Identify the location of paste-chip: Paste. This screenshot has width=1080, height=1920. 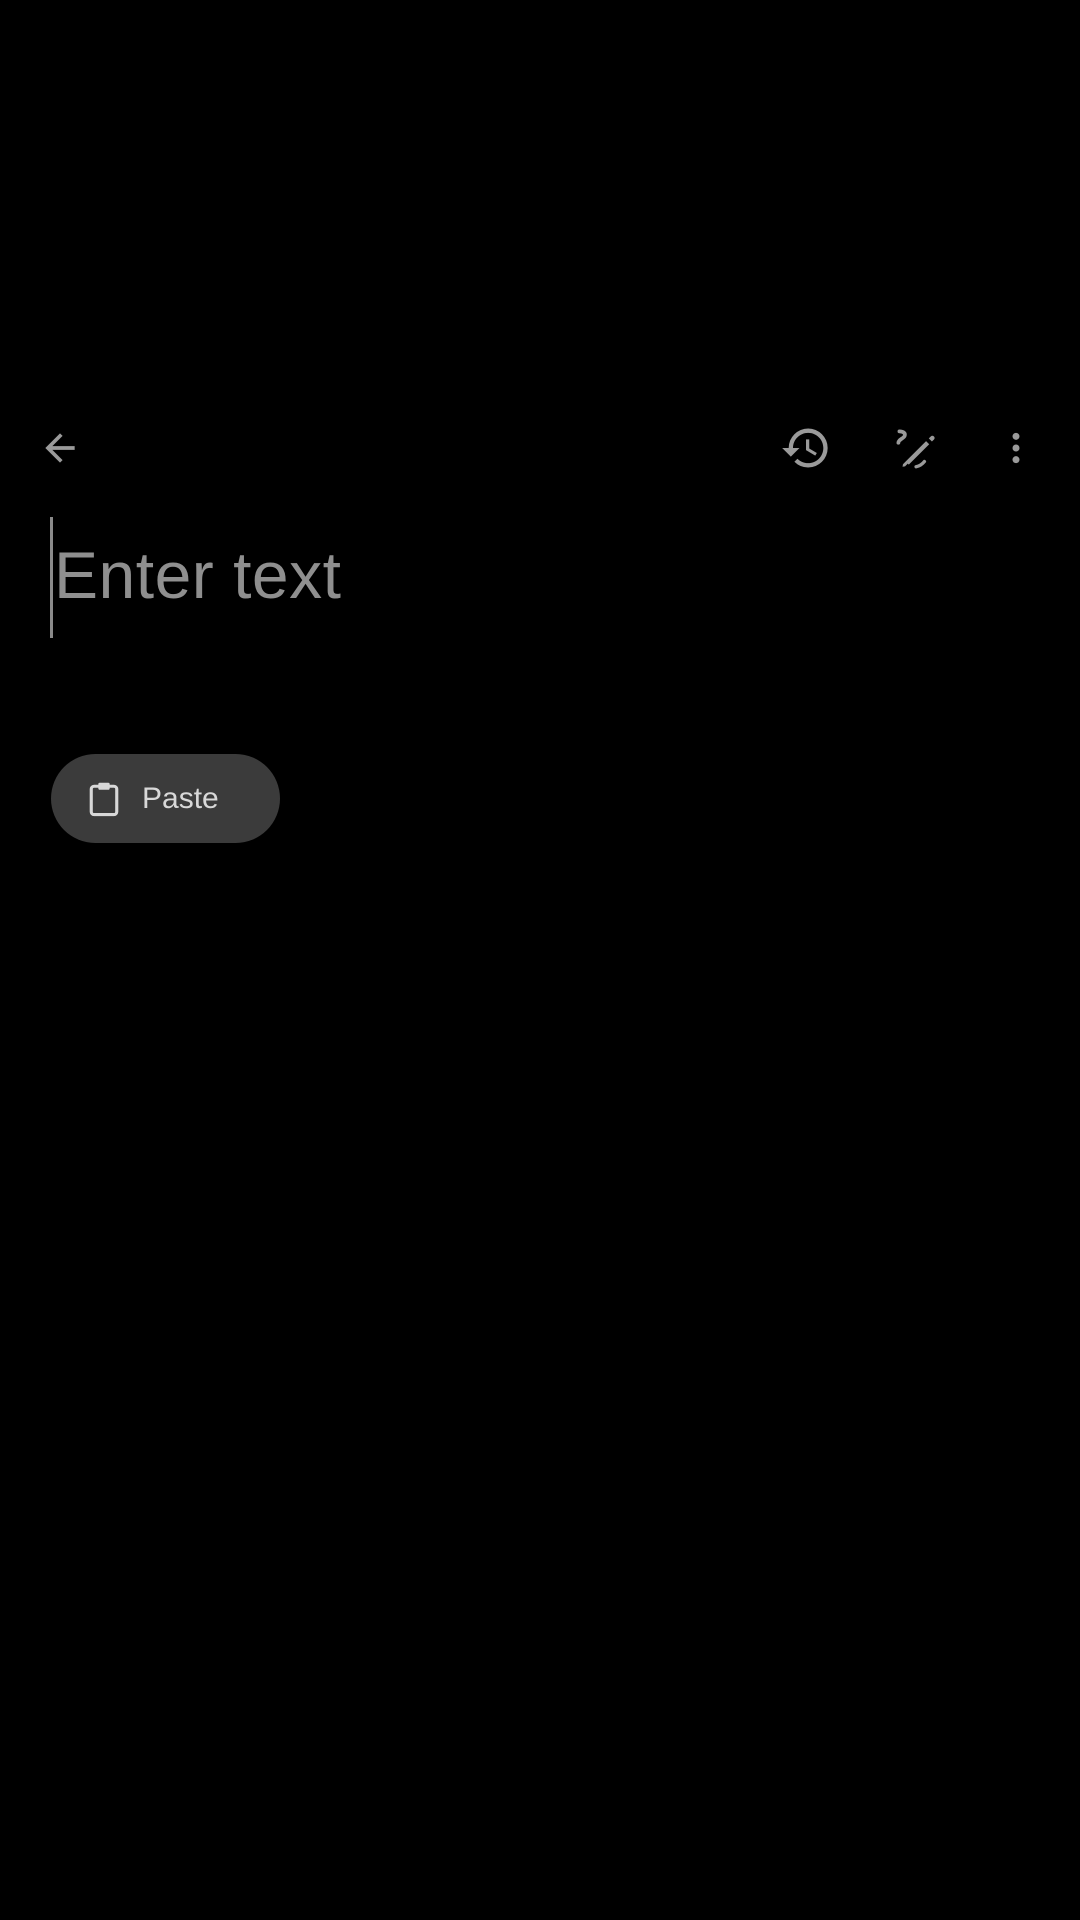
(165, 798).